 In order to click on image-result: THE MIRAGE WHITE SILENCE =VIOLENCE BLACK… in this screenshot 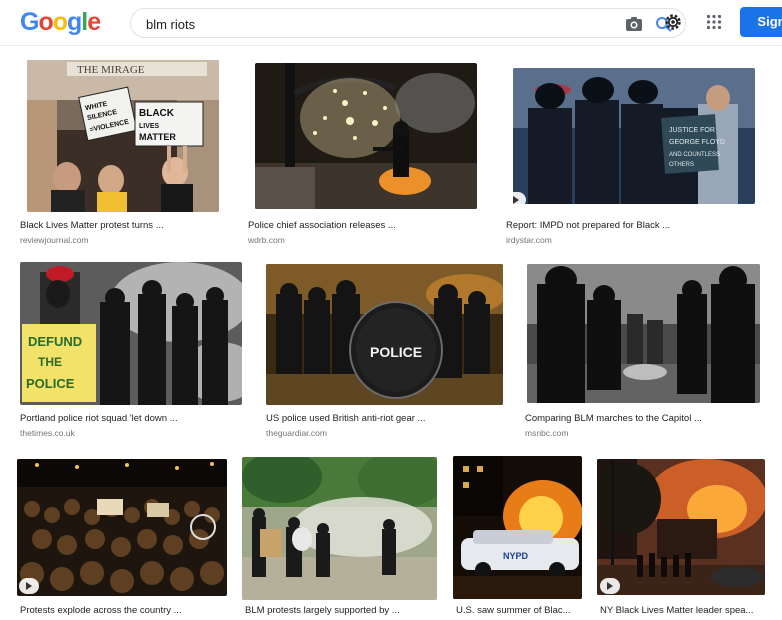, I will do `click(119, 155)`.